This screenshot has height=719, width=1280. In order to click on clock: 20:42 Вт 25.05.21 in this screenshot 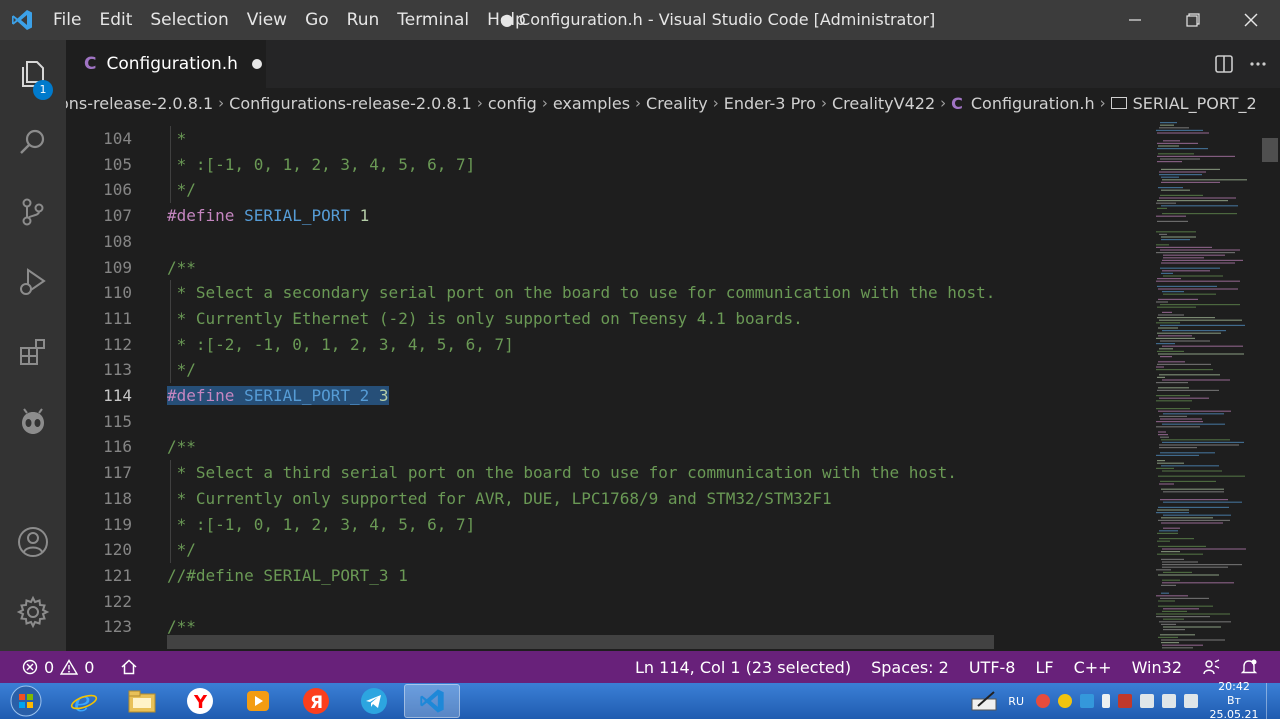, I will do `click(1234, 699)`.